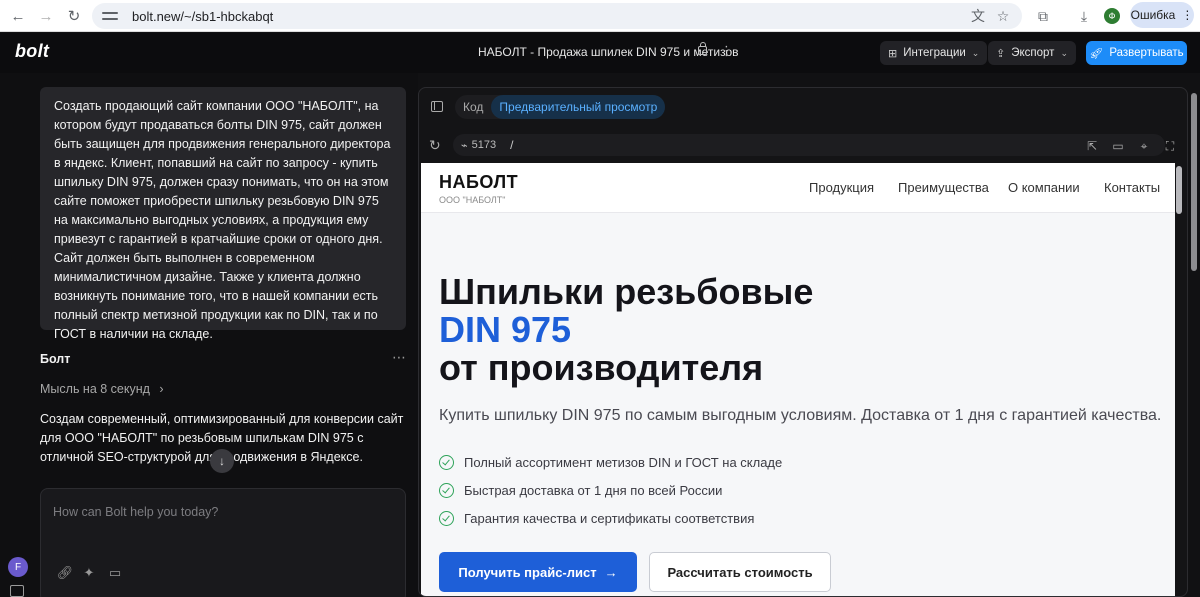 Image resolution: width=1200 pixels, height=597 pixels. Describe the element at coordinates (803, 107) in the screenshot. I see `view-tabs-bar: Код Предварительный просмотр` at that location.